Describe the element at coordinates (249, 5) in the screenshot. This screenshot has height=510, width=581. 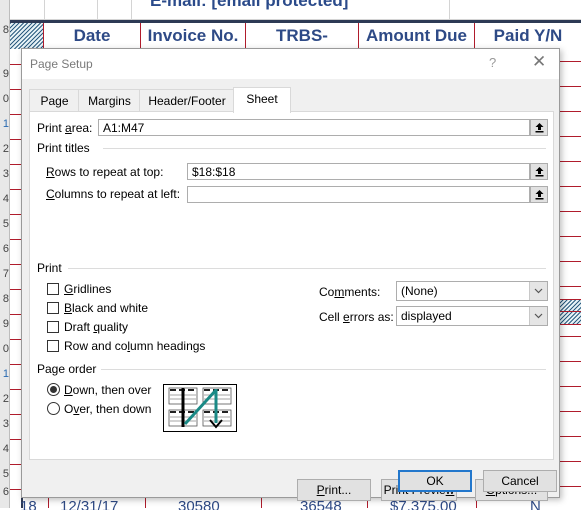
I see `email-cell: E-mail: [email protected]` at that location.